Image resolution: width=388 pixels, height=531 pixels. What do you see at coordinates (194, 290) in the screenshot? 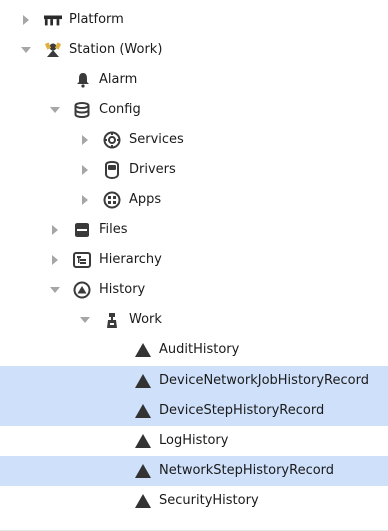
I see `tree-item-history: History` at bounding box center [194, 290].